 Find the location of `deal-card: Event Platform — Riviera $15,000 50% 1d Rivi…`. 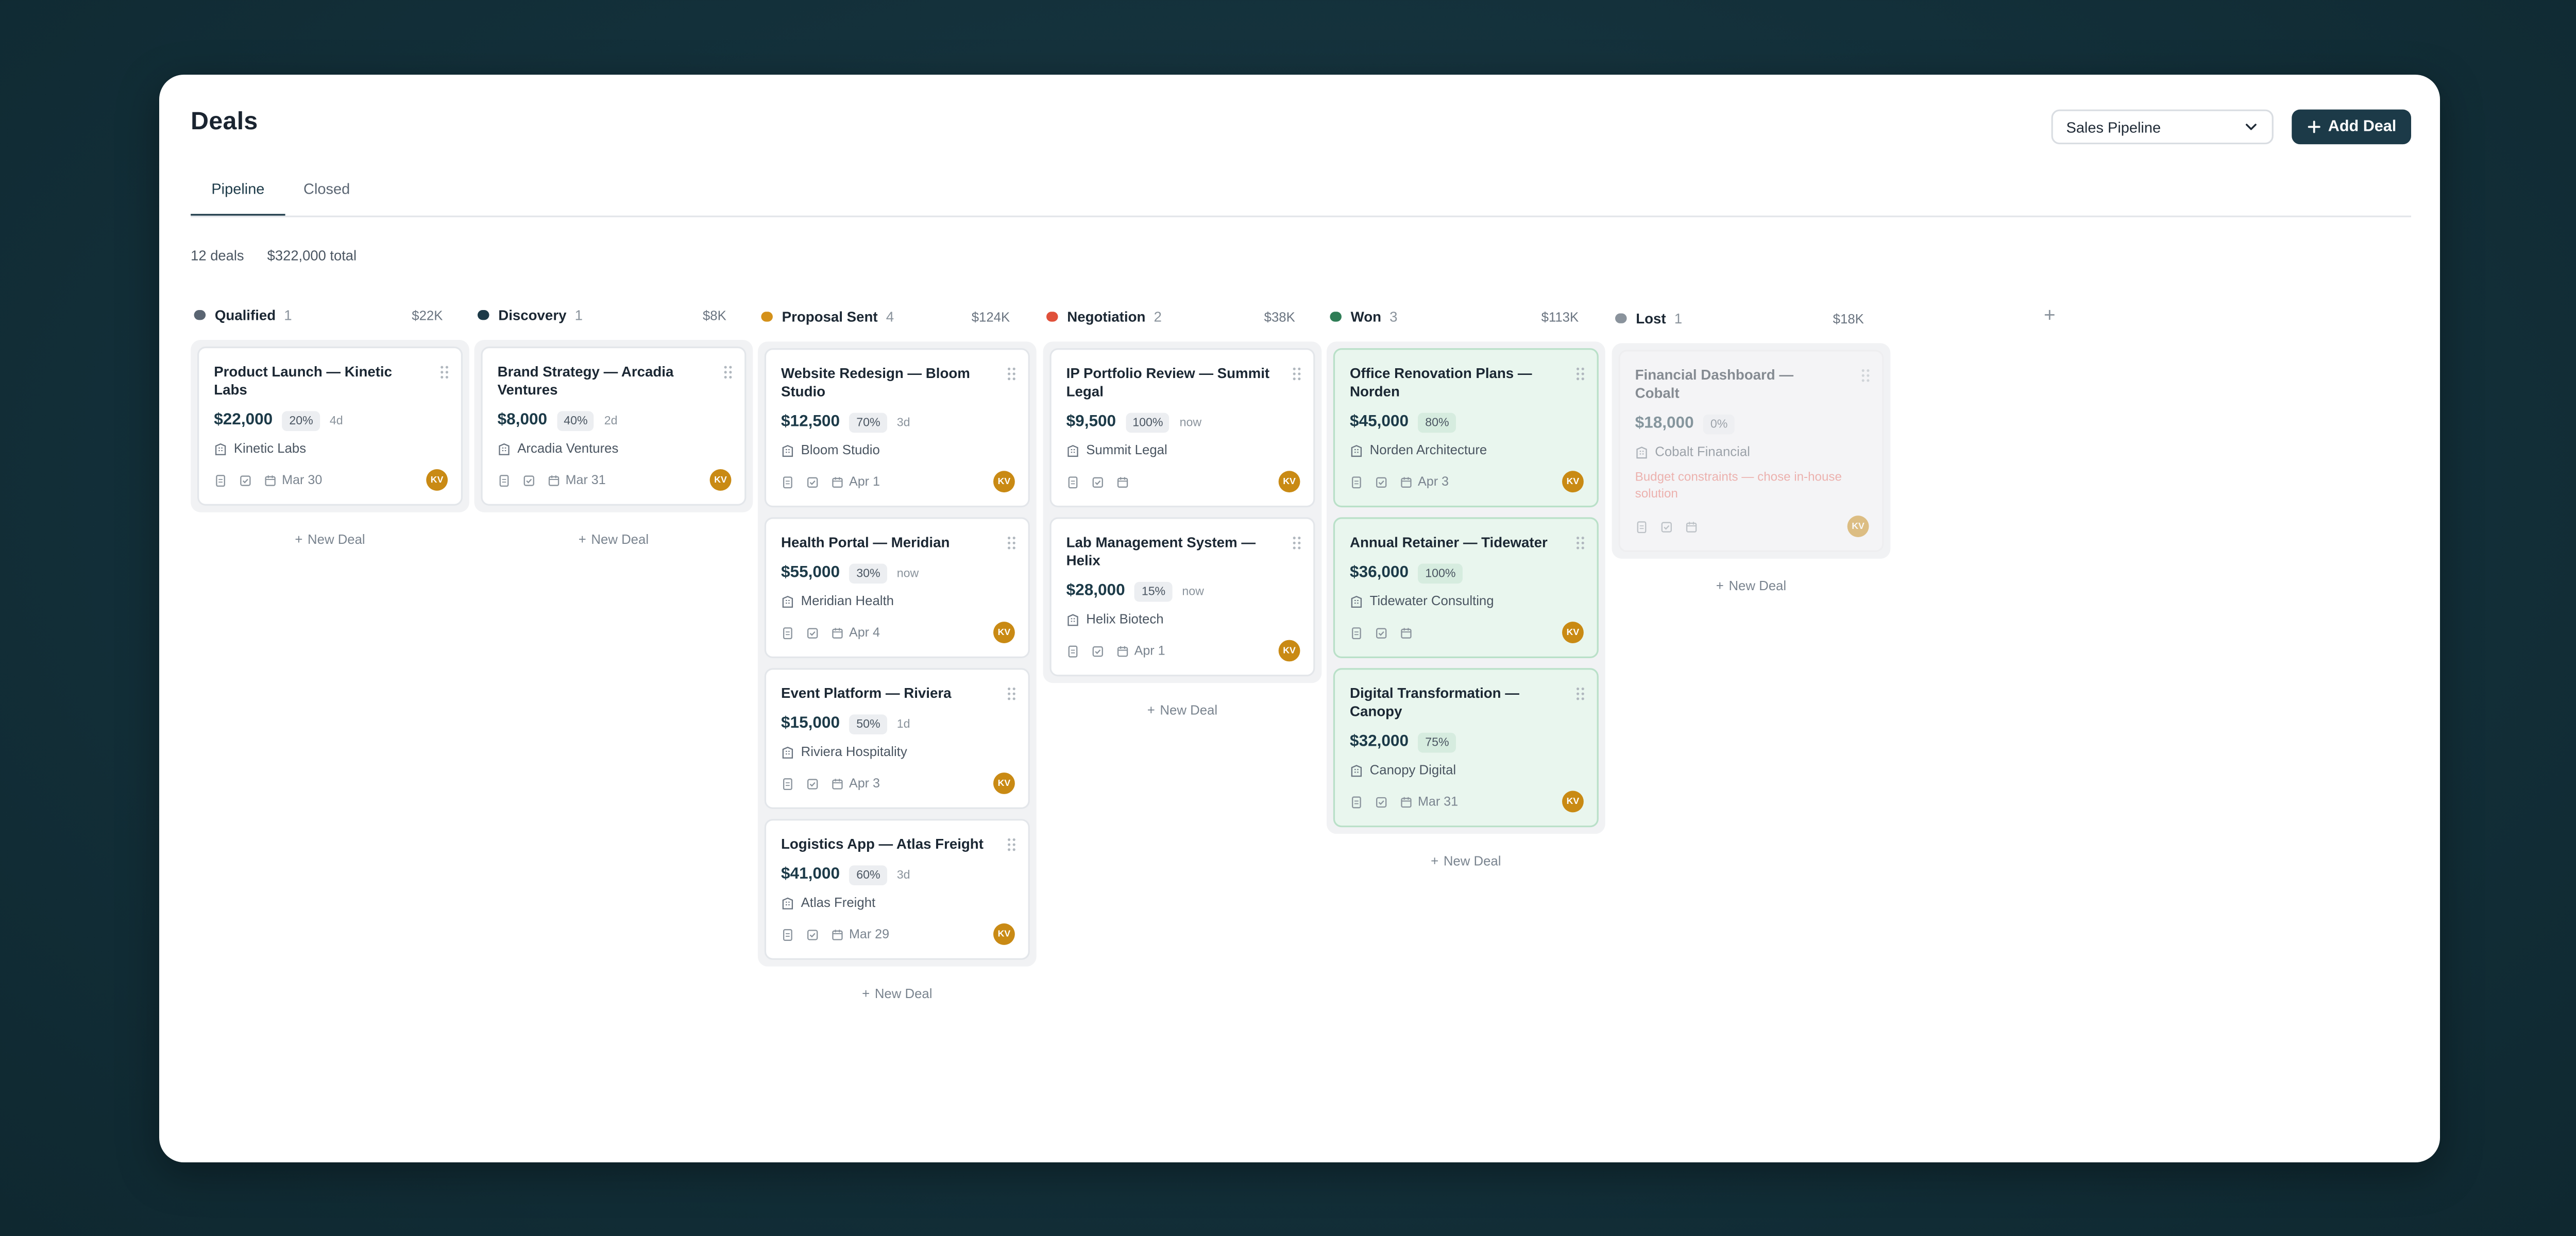

deal-card: Event Platform — Riviera $15,000 50% 1d Rivi… is located at coordinates (897, 738).